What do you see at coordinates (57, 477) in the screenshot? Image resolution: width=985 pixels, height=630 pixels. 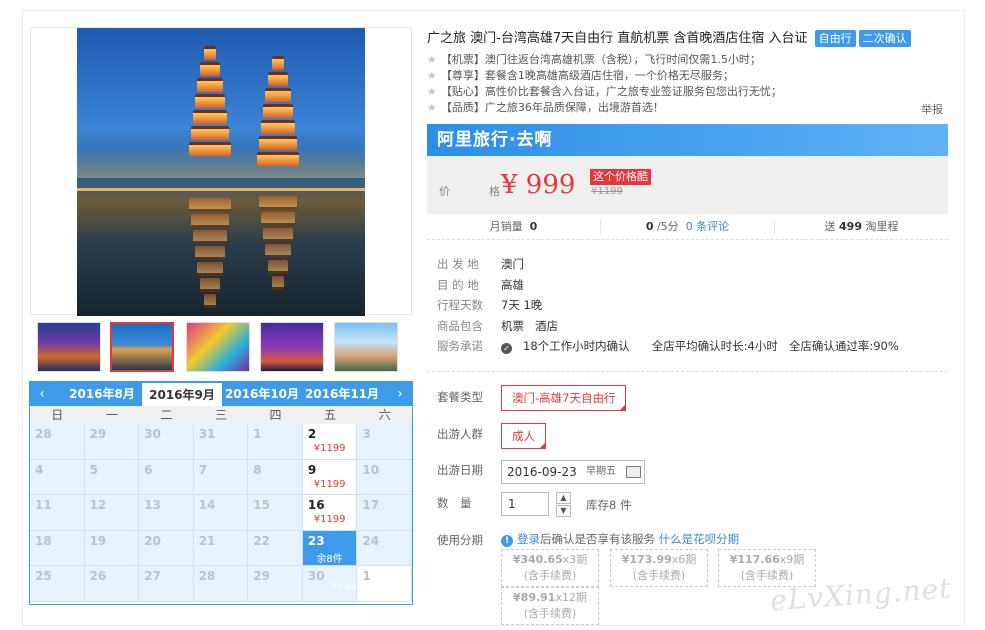 I see `calendar-day: 4` at bounding box center [57, 477].